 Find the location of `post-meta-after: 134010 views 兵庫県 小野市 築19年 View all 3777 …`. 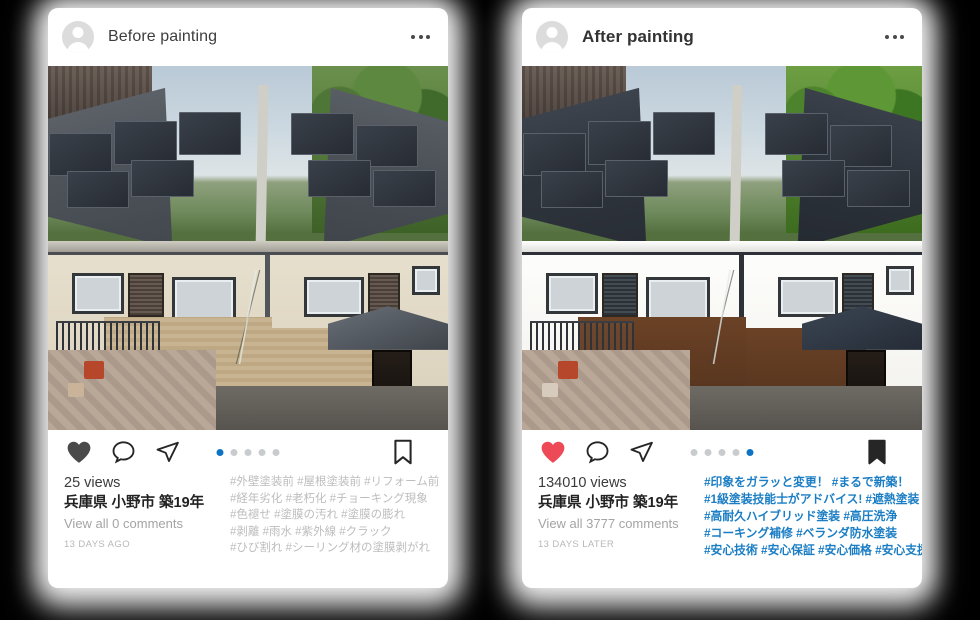

post-meta-after: 134010 views 兵庫県 小野市 築19年 View all 3777 … is located at coordinates (722, 516).